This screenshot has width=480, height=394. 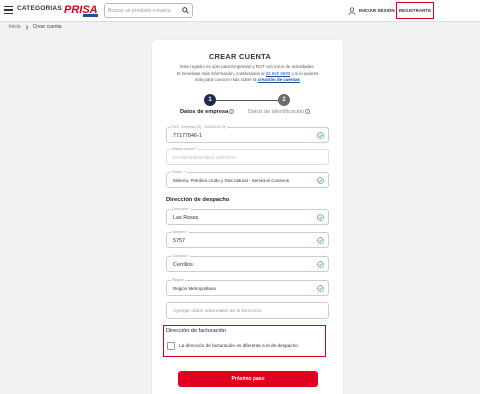 I want to click on user-icon, so click(x=352, y=10).